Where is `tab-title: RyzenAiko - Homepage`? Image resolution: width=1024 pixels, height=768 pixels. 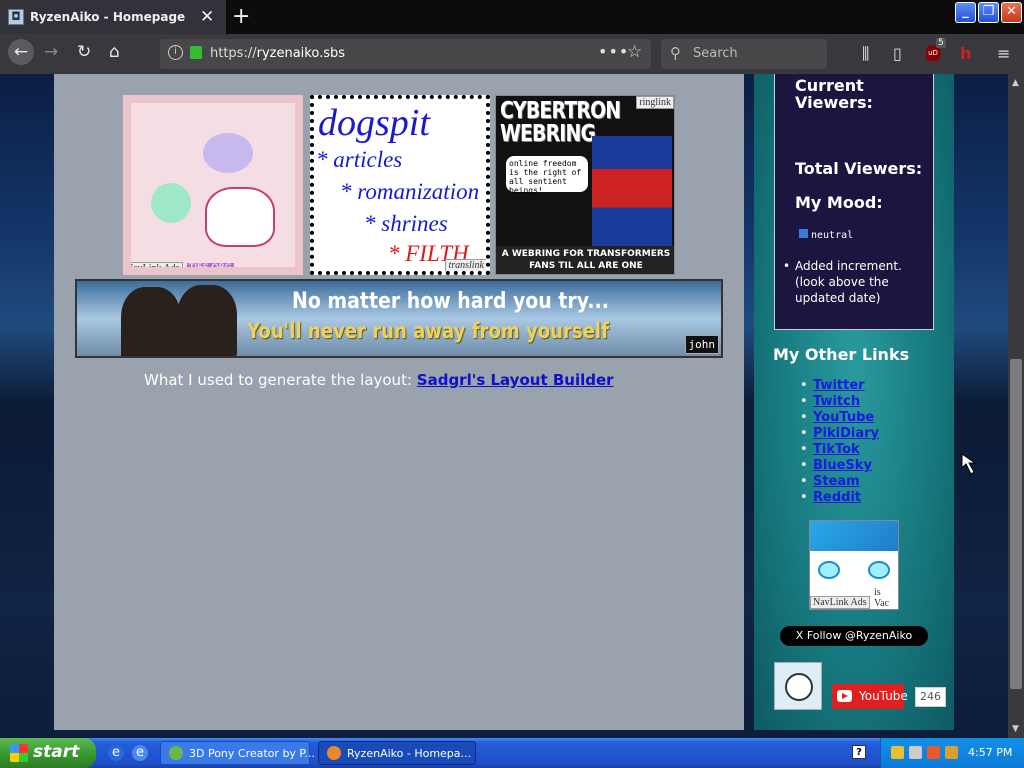 tab-title: RyzenAiko - Homepage is located at coordinates (108, 17).